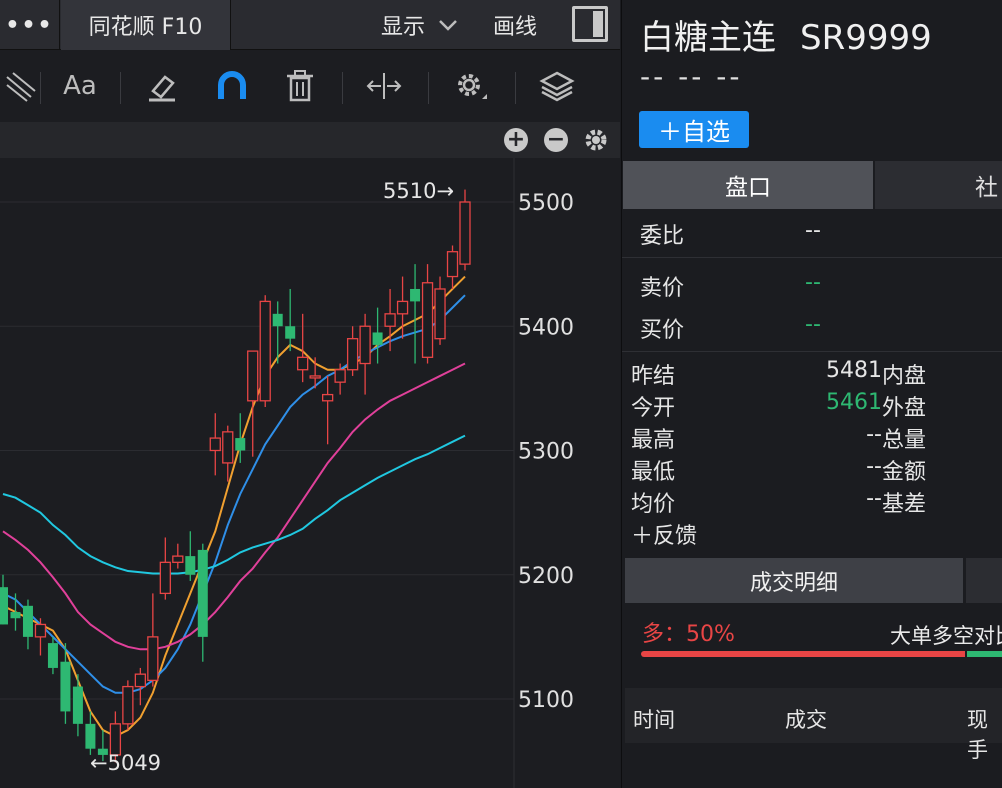 The width and height of the screenshot is (1002, 788). What do you see at coordinates (596, 142) in the screenshot?
I see `chart-settings-icon` at bounding box center [596, 142].